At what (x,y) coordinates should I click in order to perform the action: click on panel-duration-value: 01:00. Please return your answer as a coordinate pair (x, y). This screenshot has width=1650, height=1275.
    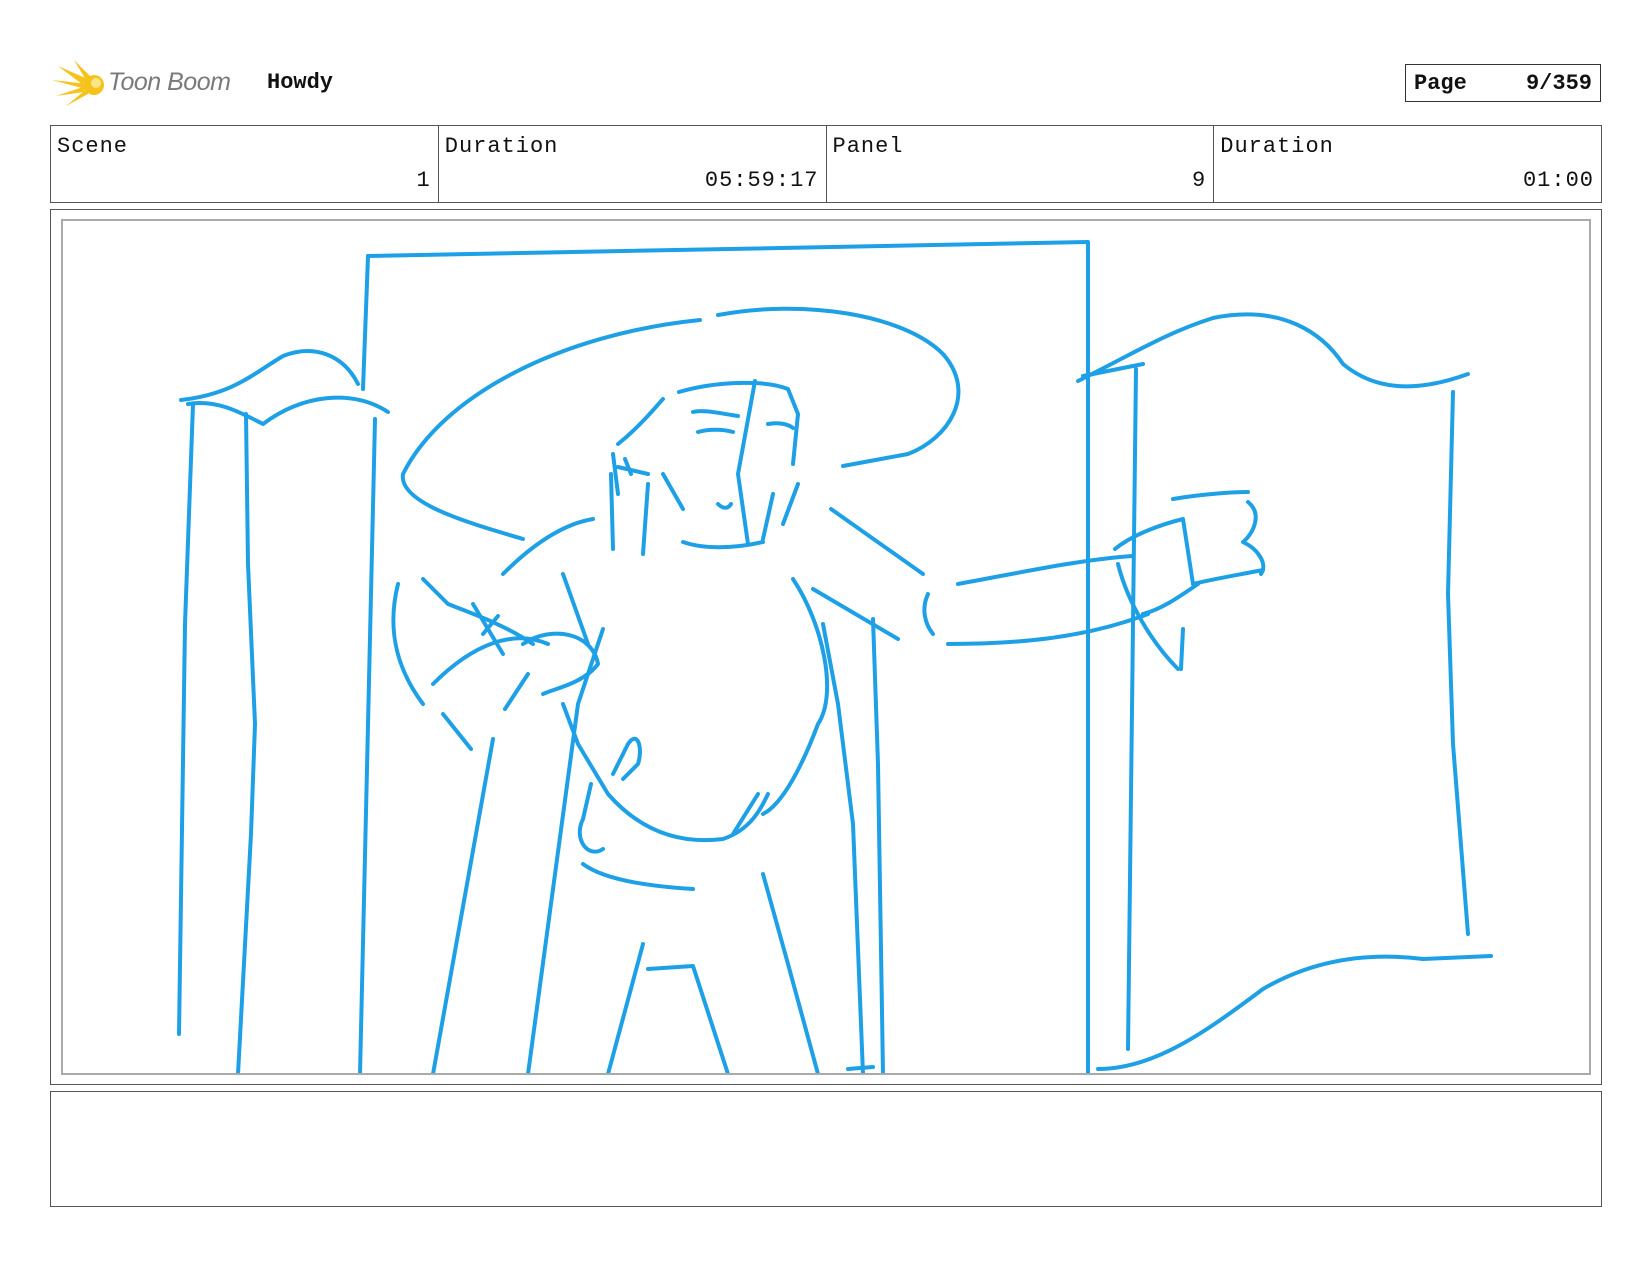
    Looking at the image, I should click on (1558, 180).